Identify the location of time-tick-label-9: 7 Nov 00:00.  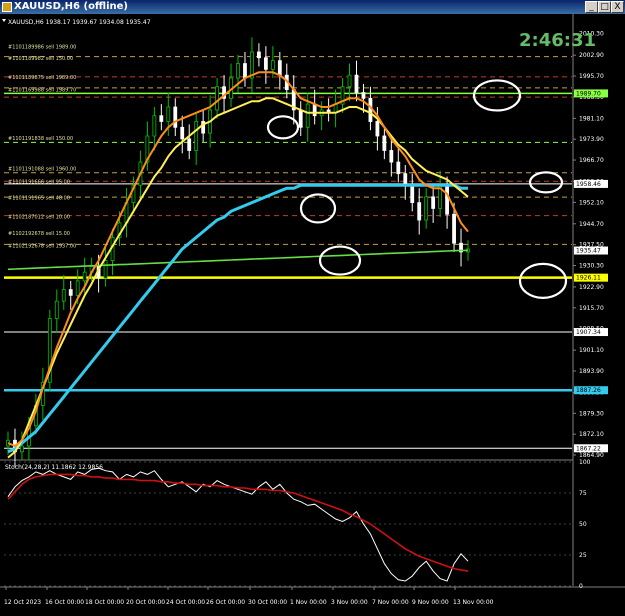
(390, 602).